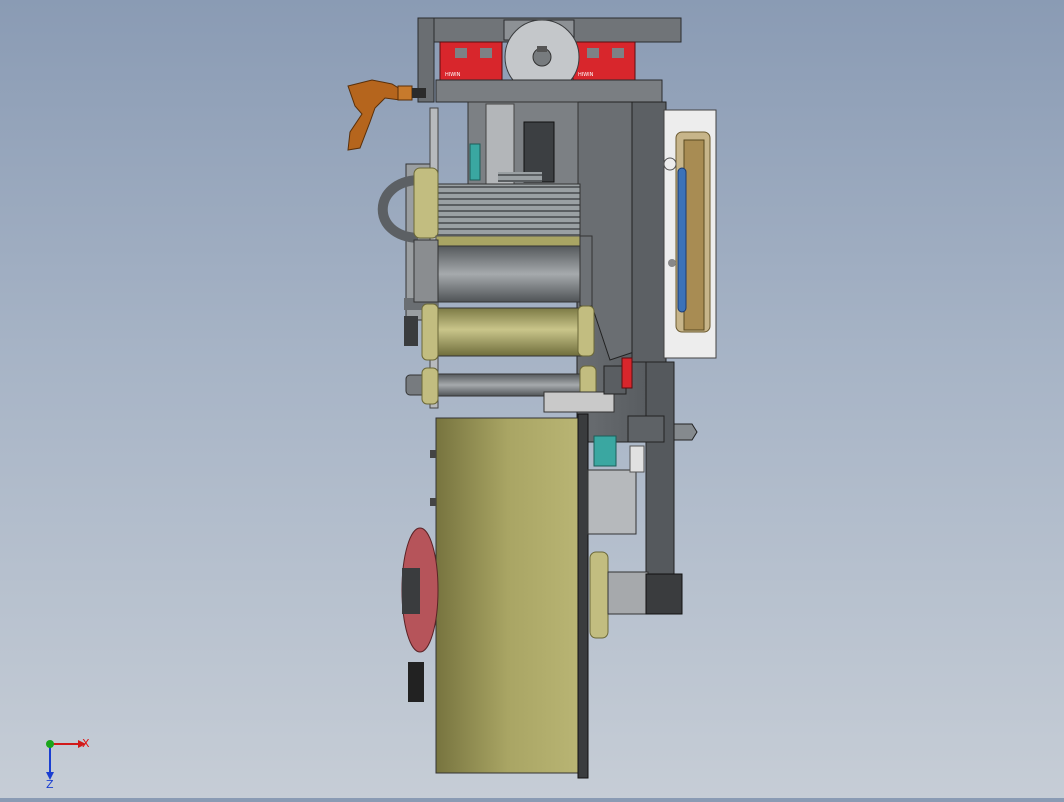 The height and width of the screenshot is (802, 1064). I want to click on coordinate-triad: X Z, so click(68, 760).